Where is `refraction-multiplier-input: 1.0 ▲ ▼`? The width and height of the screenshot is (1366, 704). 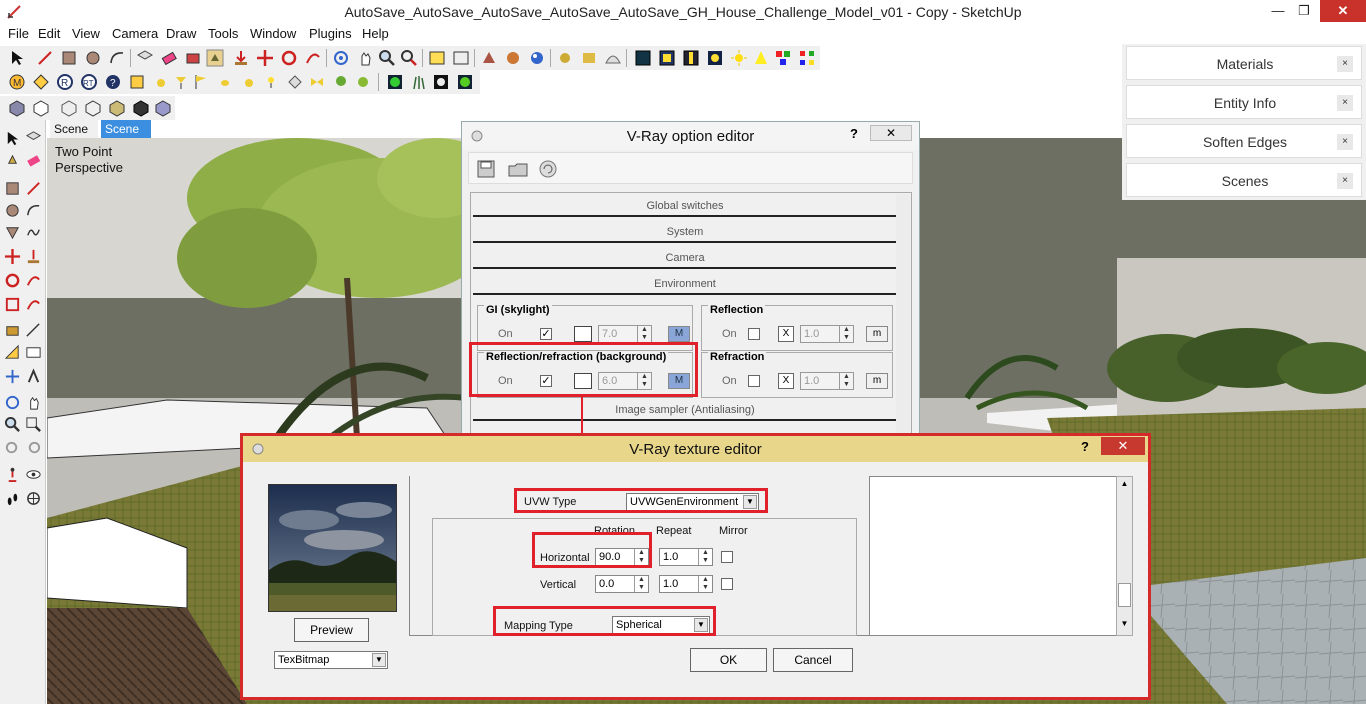
refraction-multiplier-input: 1.0 ▲ ▼ is located at coordinates (827, 381).